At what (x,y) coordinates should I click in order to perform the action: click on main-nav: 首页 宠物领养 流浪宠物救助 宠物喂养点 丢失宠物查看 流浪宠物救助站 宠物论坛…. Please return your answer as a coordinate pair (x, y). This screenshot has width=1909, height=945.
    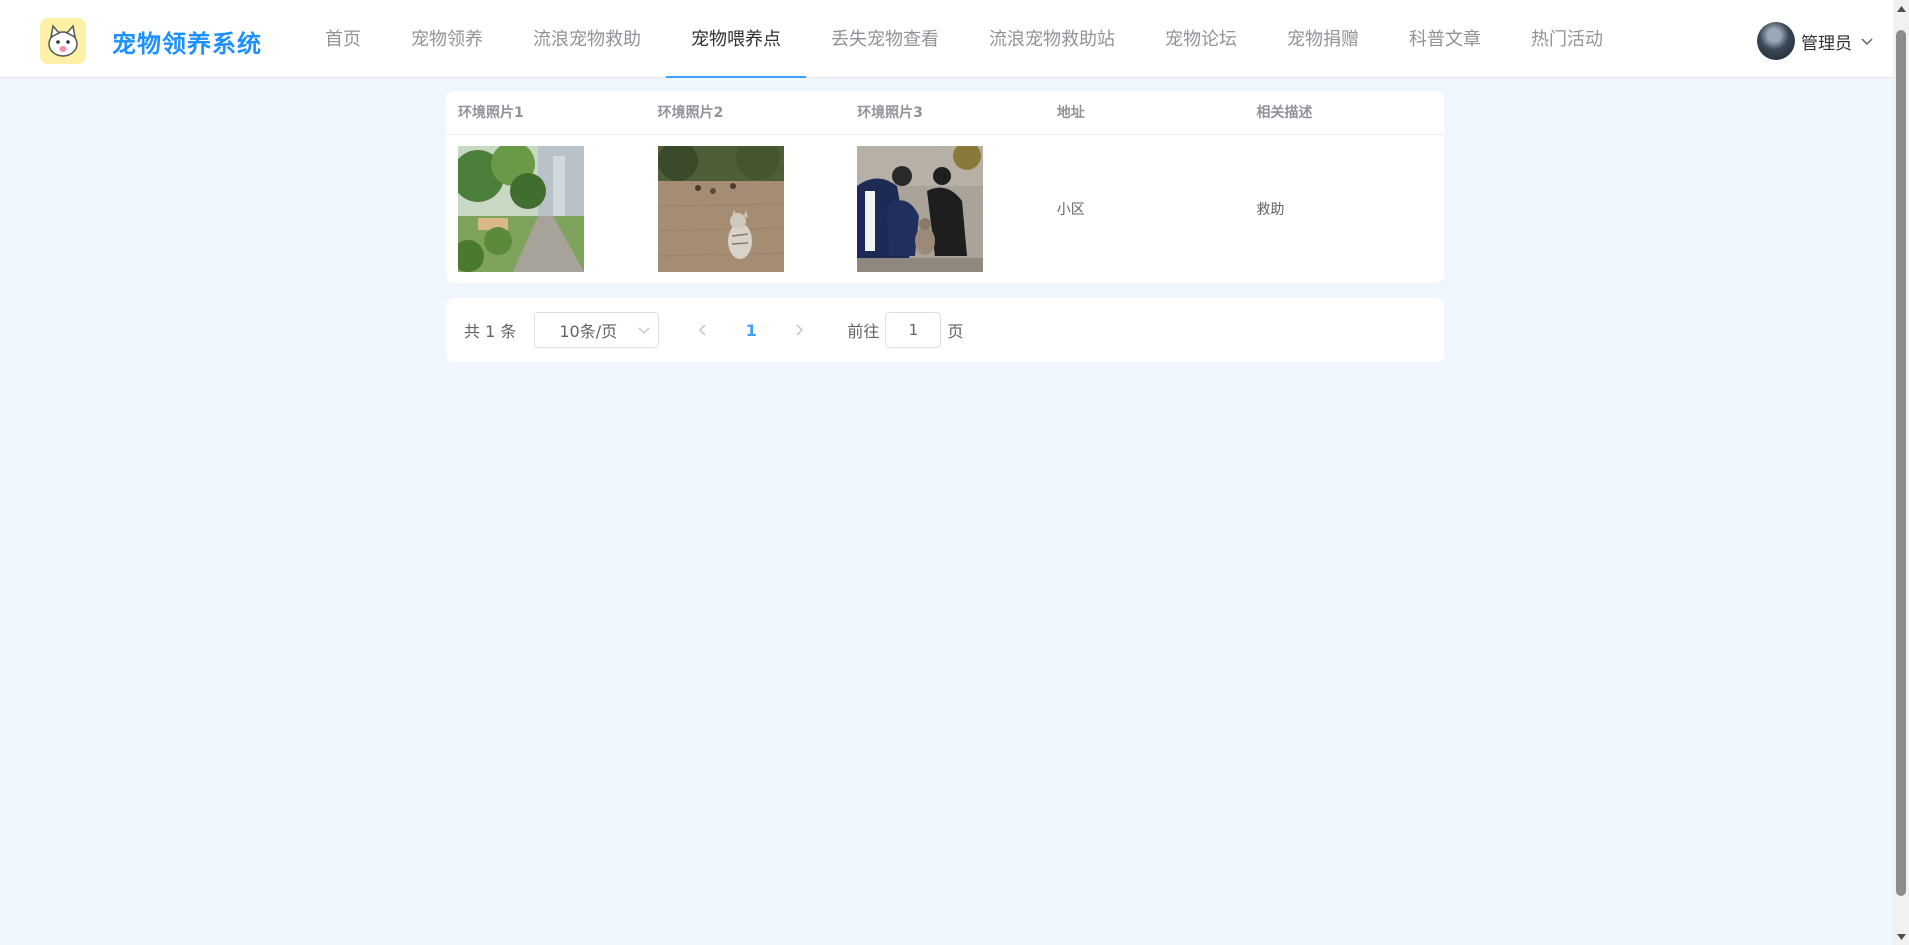
    Looking at the image, I should click on (964, 39).